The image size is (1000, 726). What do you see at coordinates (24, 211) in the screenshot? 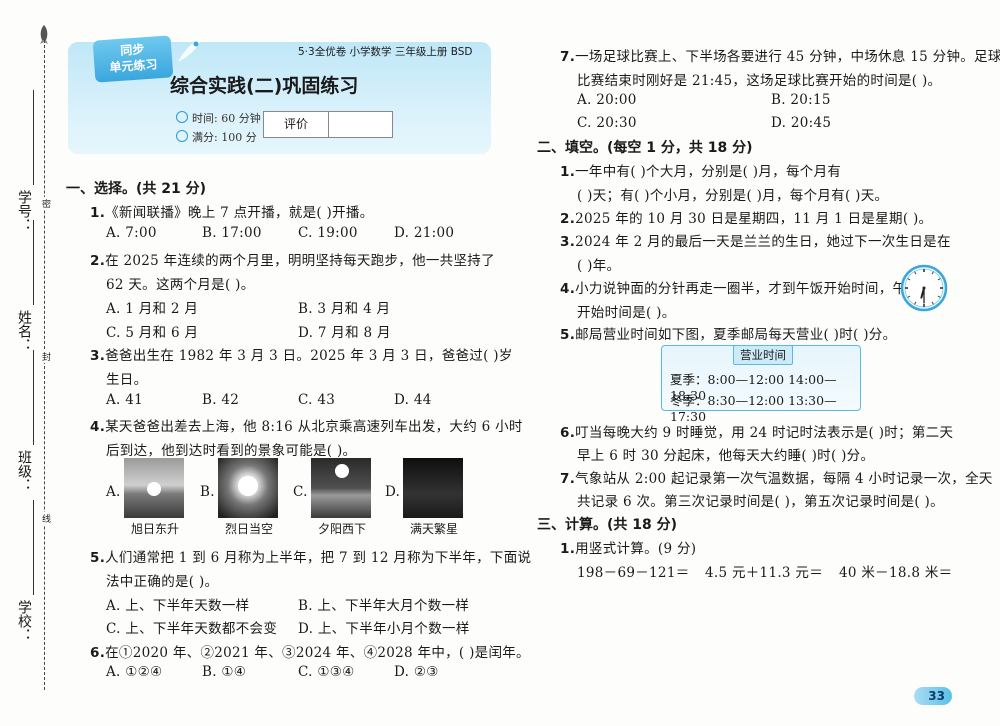
I see `student-id-label: 学号：` at bounding box center [24, 211].